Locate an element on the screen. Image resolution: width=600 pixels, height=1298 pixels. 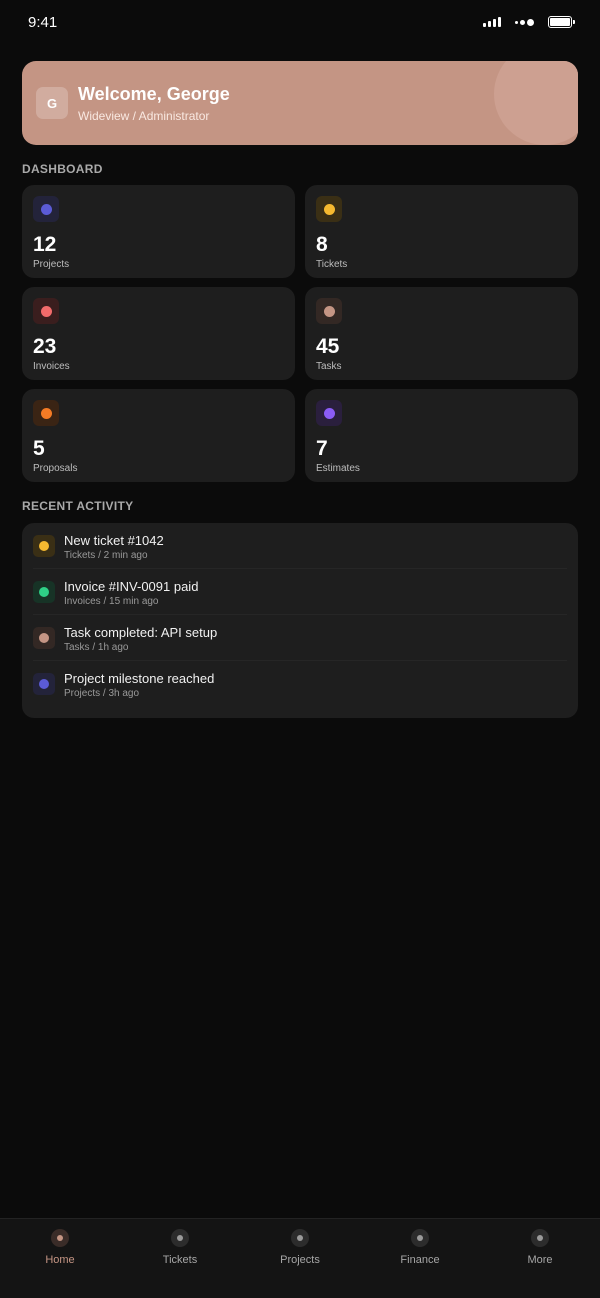
nav-label: Tickets is located at coordinates (180, 1260).